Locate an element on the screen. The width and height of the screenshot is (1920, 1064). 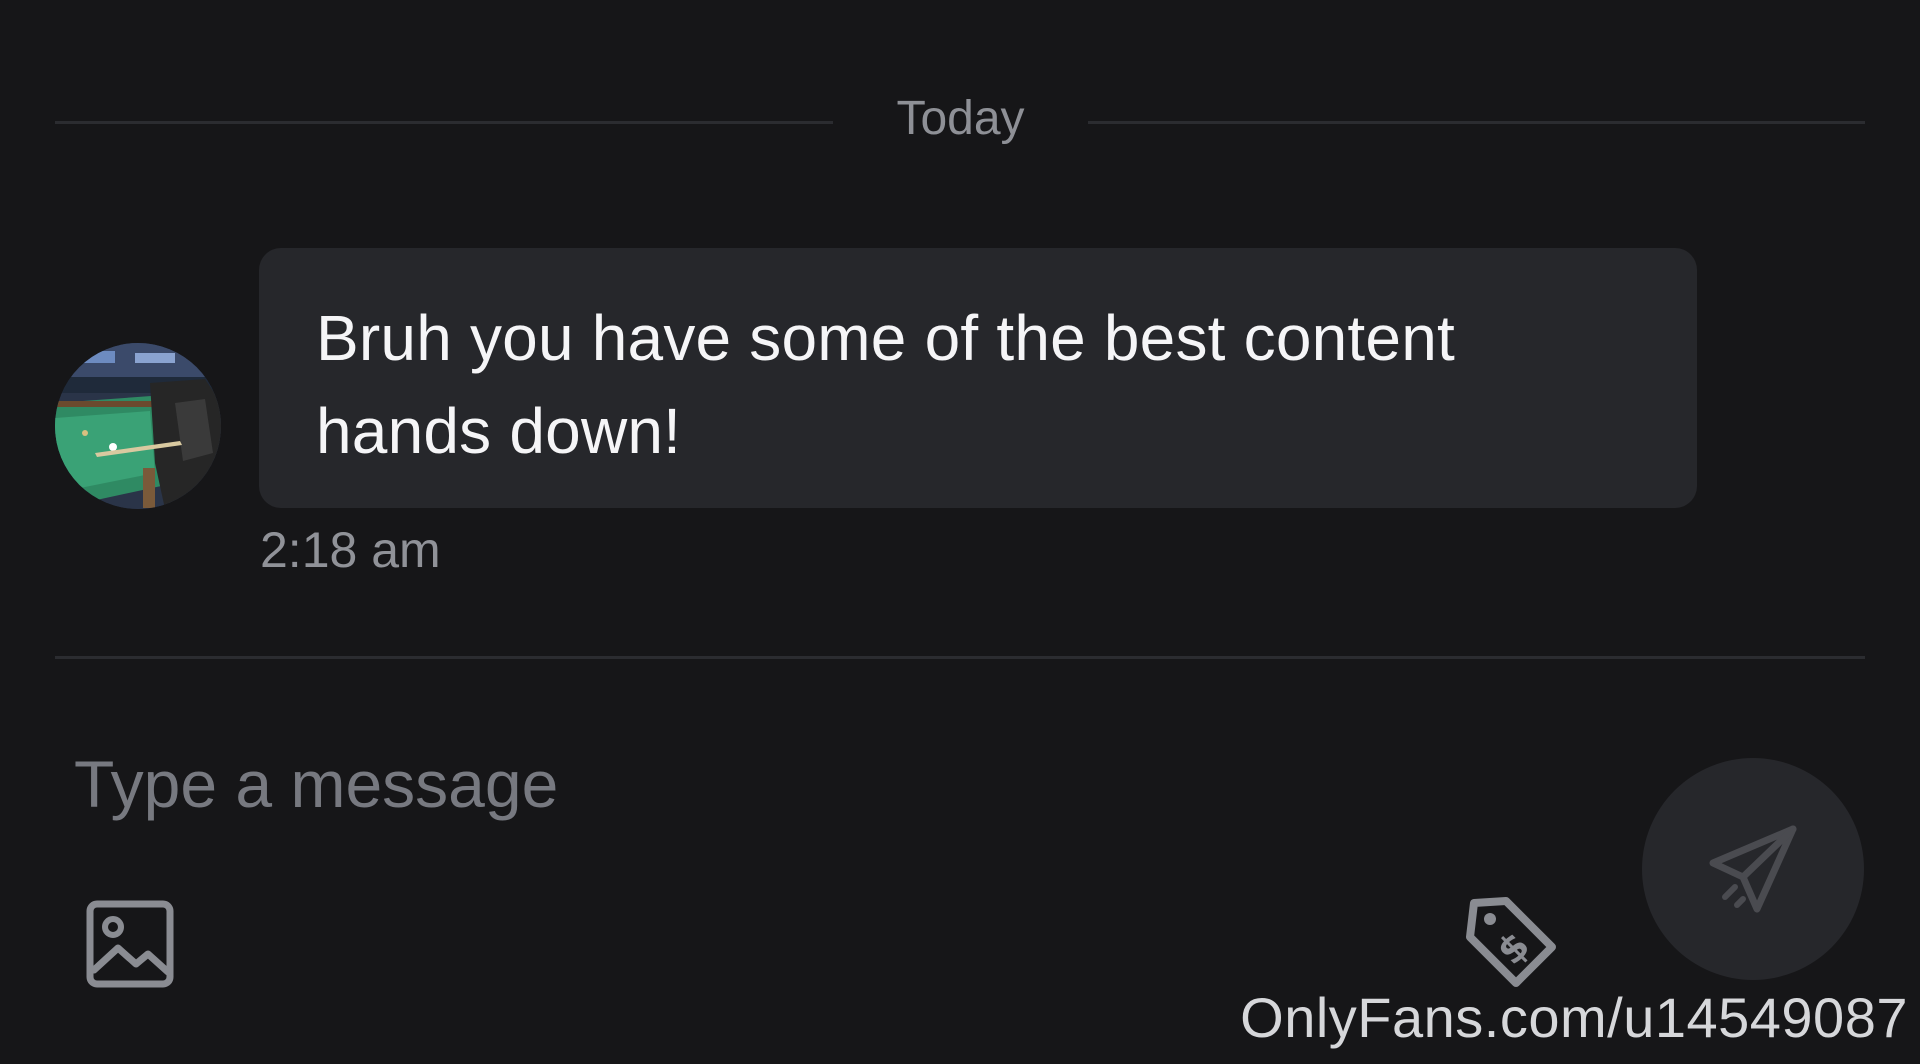
date-divider: Today is located at coordinates (960, 119).